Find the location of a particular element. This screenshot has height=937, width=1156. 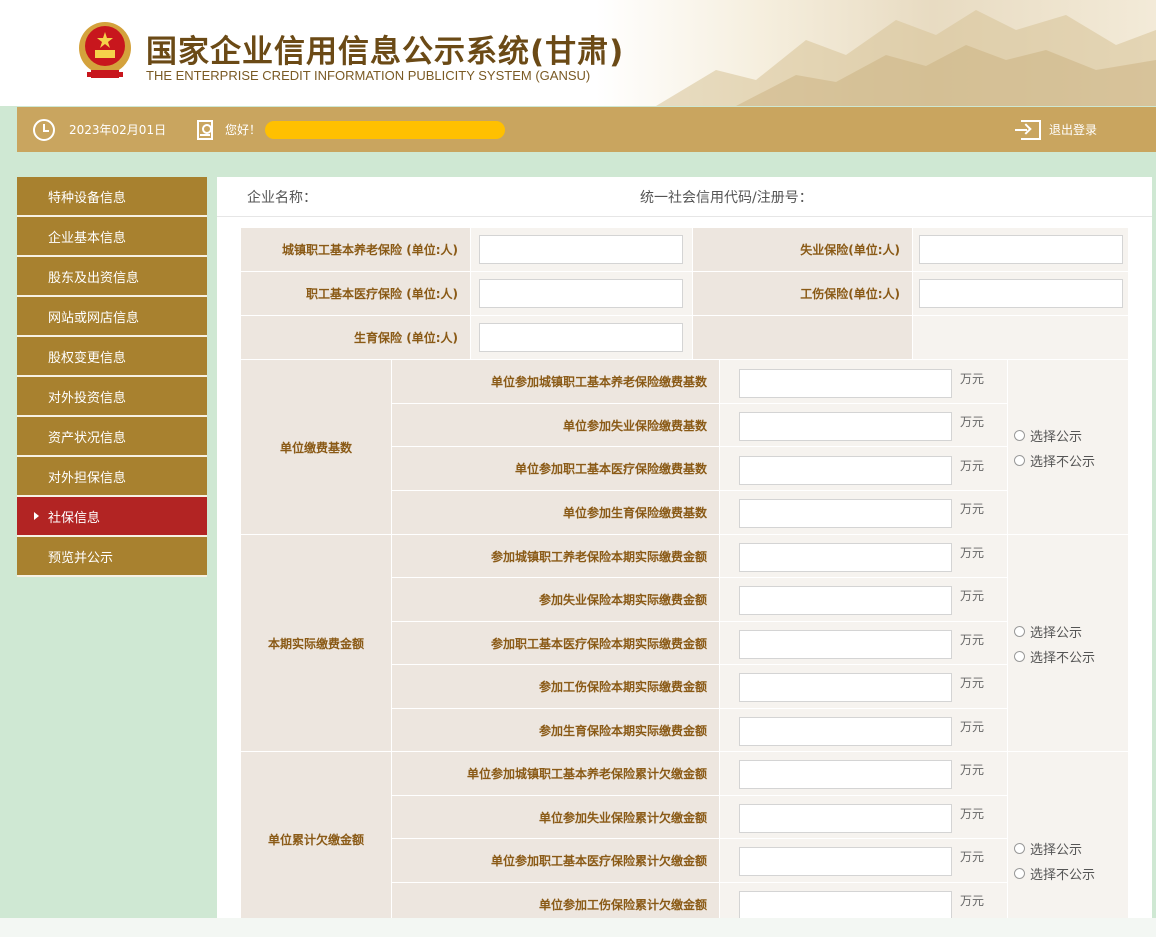

sidebar-item-equity-change: 股权变更信息 is located at coordinates (112, 357).